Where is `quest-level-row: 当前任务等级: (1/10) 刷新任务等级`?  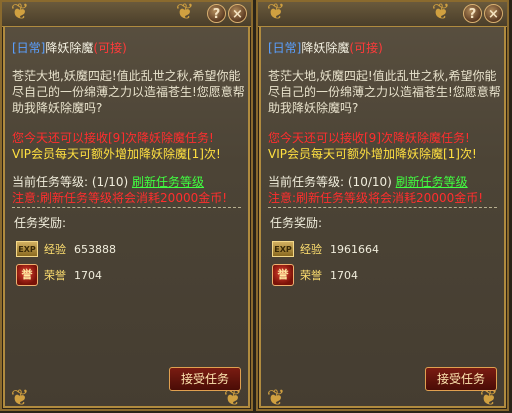
quest-level-row: 当前任务等级: (1/10) 刷新任务等级 is located at coordinates (128, 182).